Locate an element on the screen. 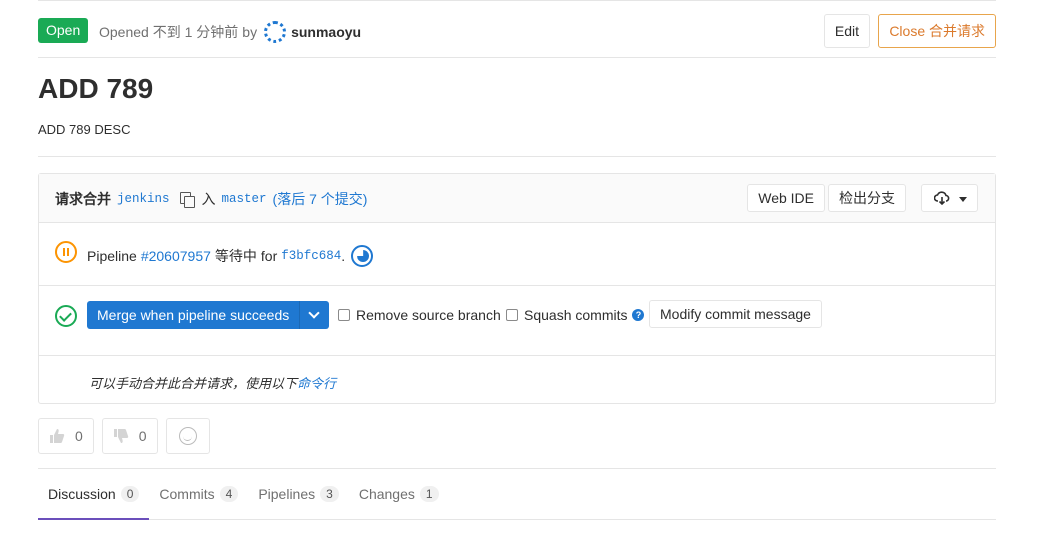 This screenshot has height=537, width=1043. remove-source-branch-checkbox is located at coordinates (344, 315).